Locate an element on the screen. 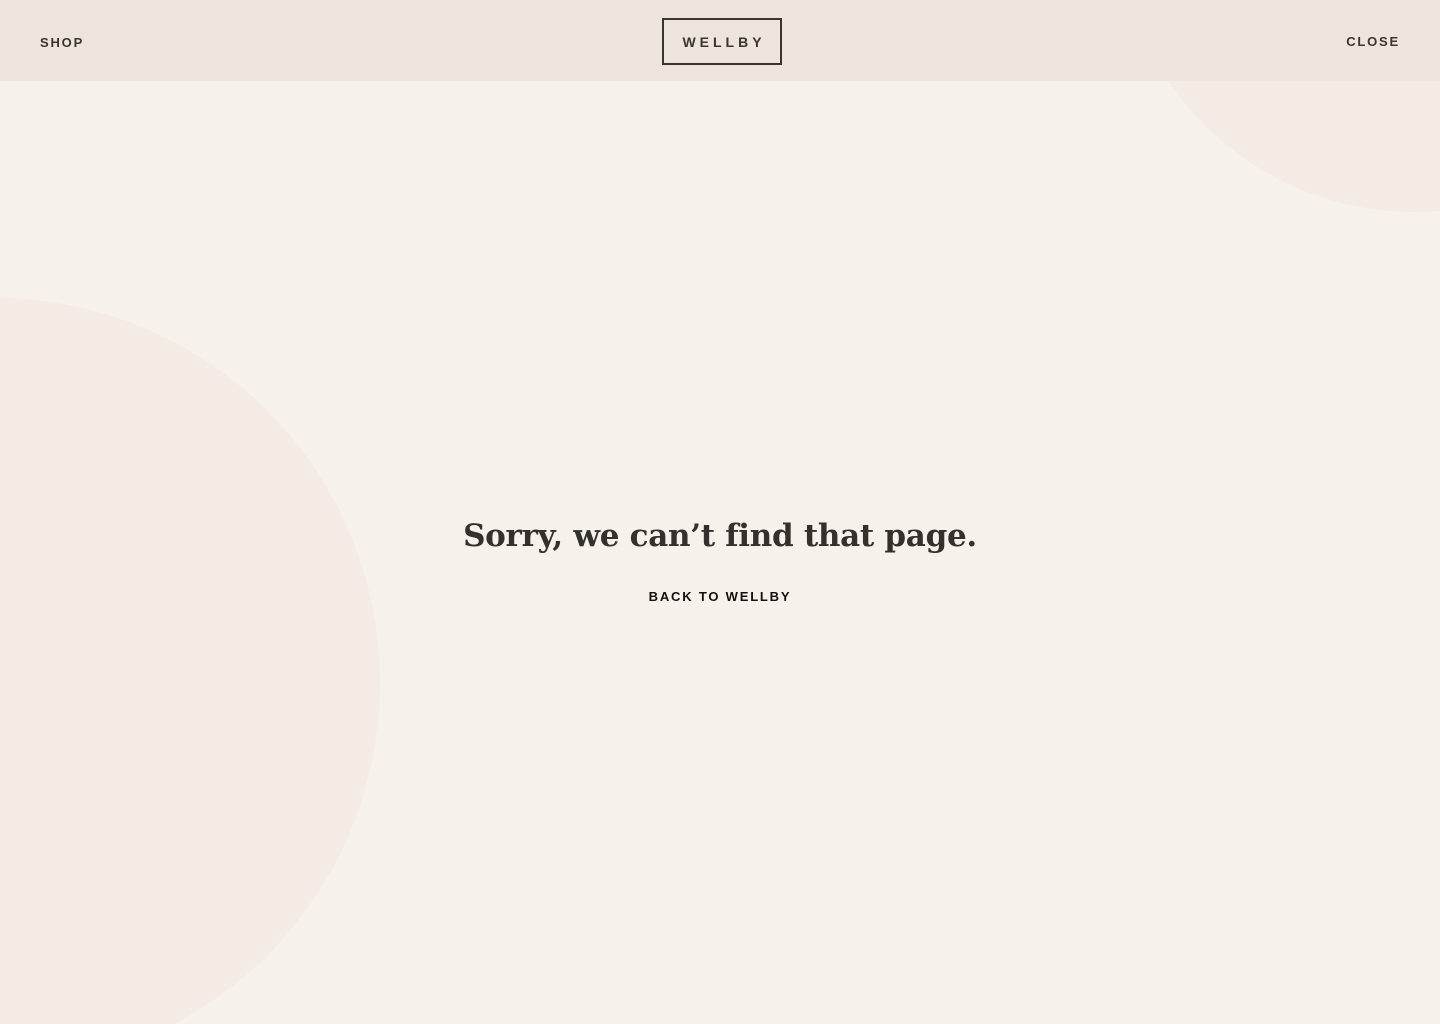 This screenshot has height=1024, width=1440. top-navigation-bar: SHOP WELLBY CLOSE is located at coordinates (720, 40).